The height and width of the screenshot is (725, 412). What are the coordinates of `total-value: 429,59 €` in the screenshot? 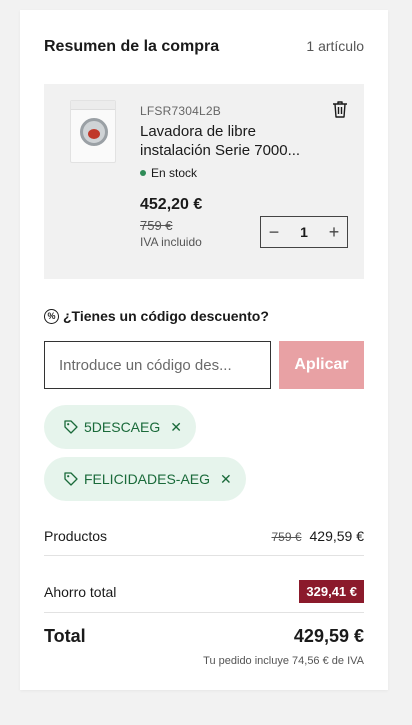 It's located at (328, 636).